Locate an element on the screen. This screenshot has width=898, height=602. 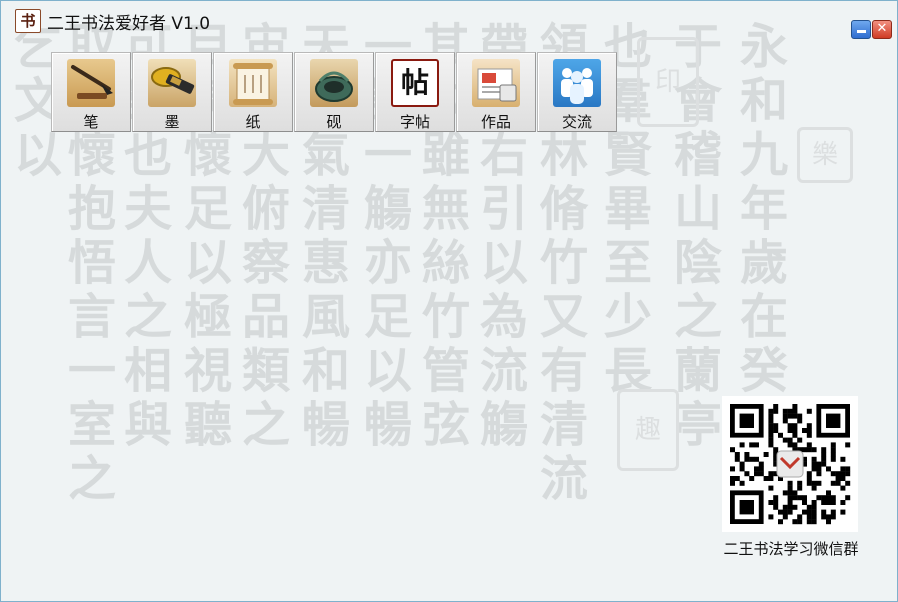
qr-code-card is located at coordinates (790, 464).